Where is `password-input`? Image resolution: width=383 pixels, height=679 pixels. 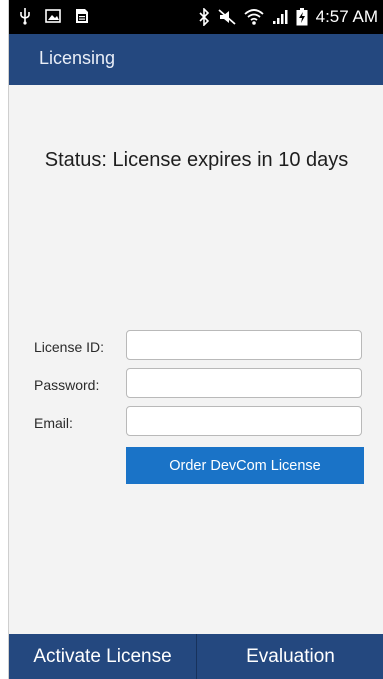 password-input is located at coordinates (244, 383).